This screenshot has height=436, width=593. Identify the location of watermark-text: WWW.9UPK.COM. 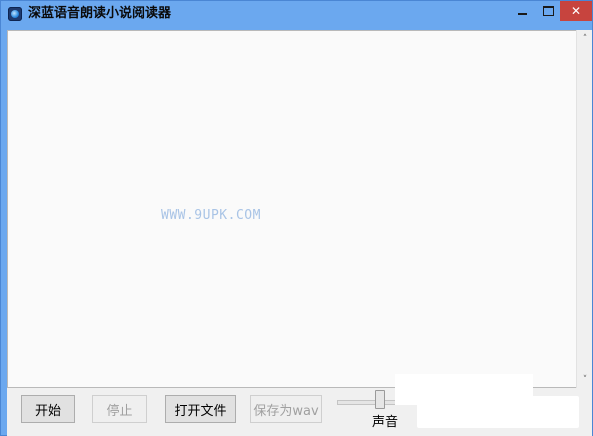
(211, 215).